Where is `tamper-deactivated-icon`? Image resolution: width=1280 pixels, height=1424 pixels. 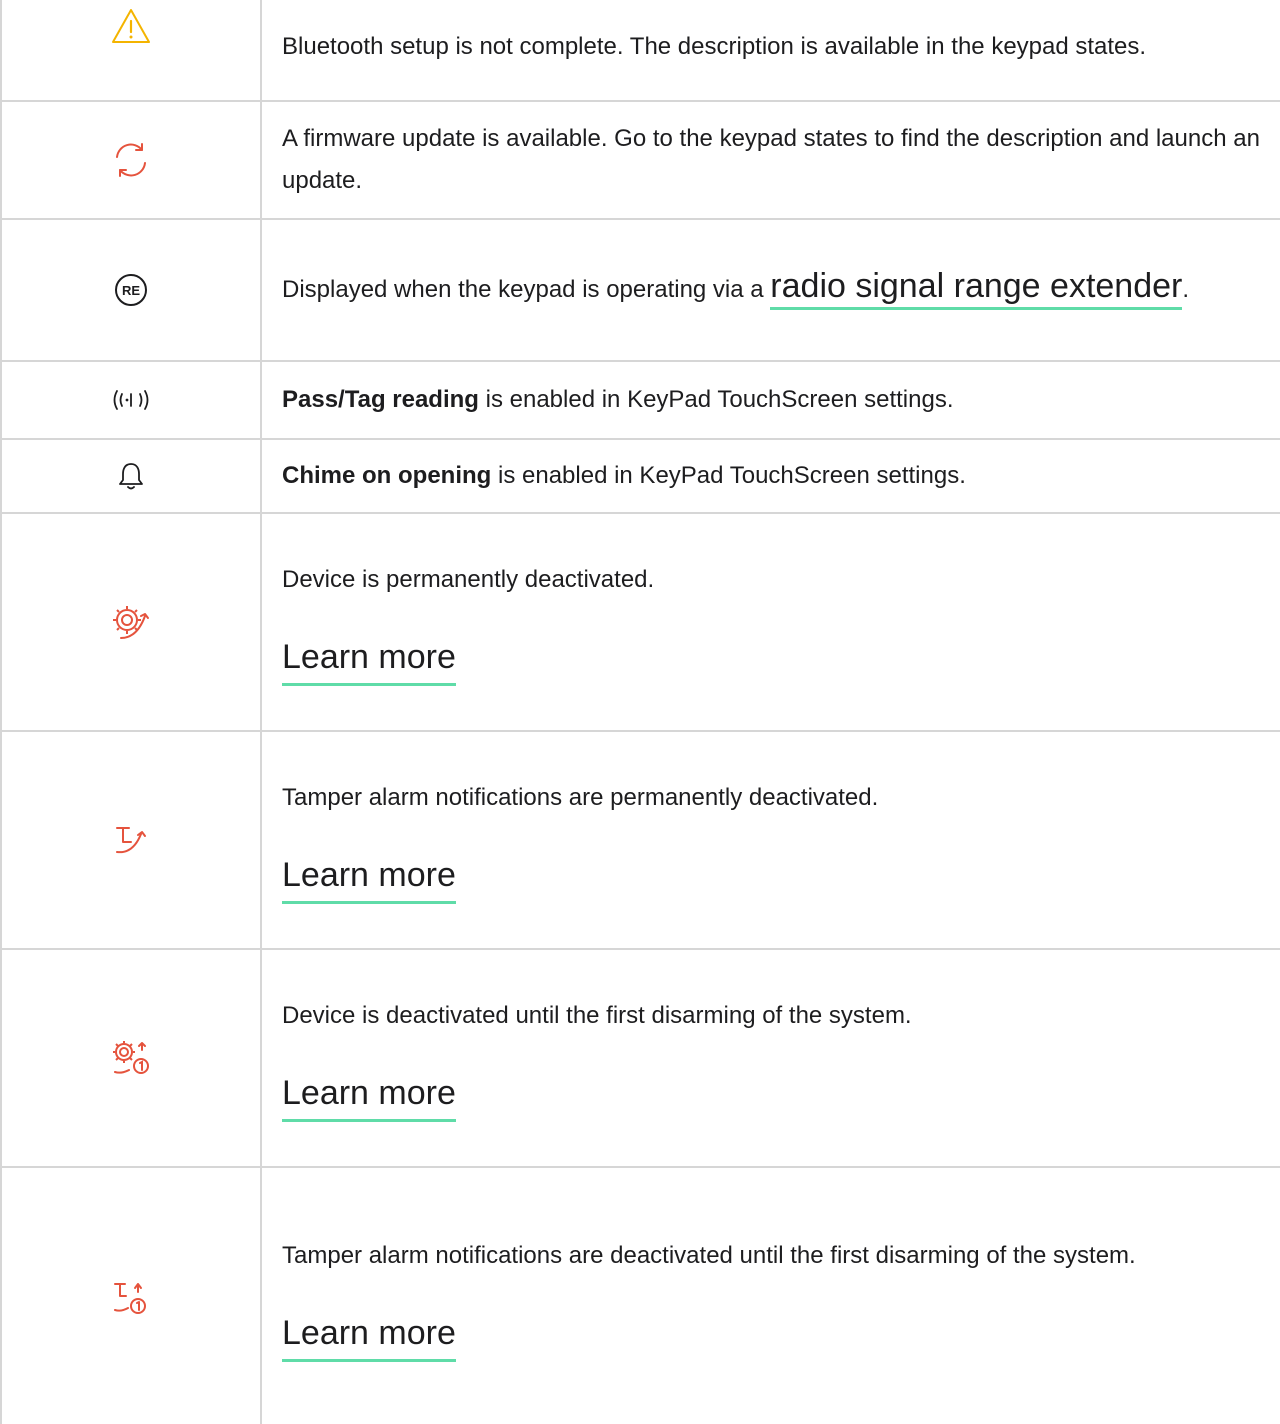
tamper-deactivated-icon is located at coordinates (131, 840).